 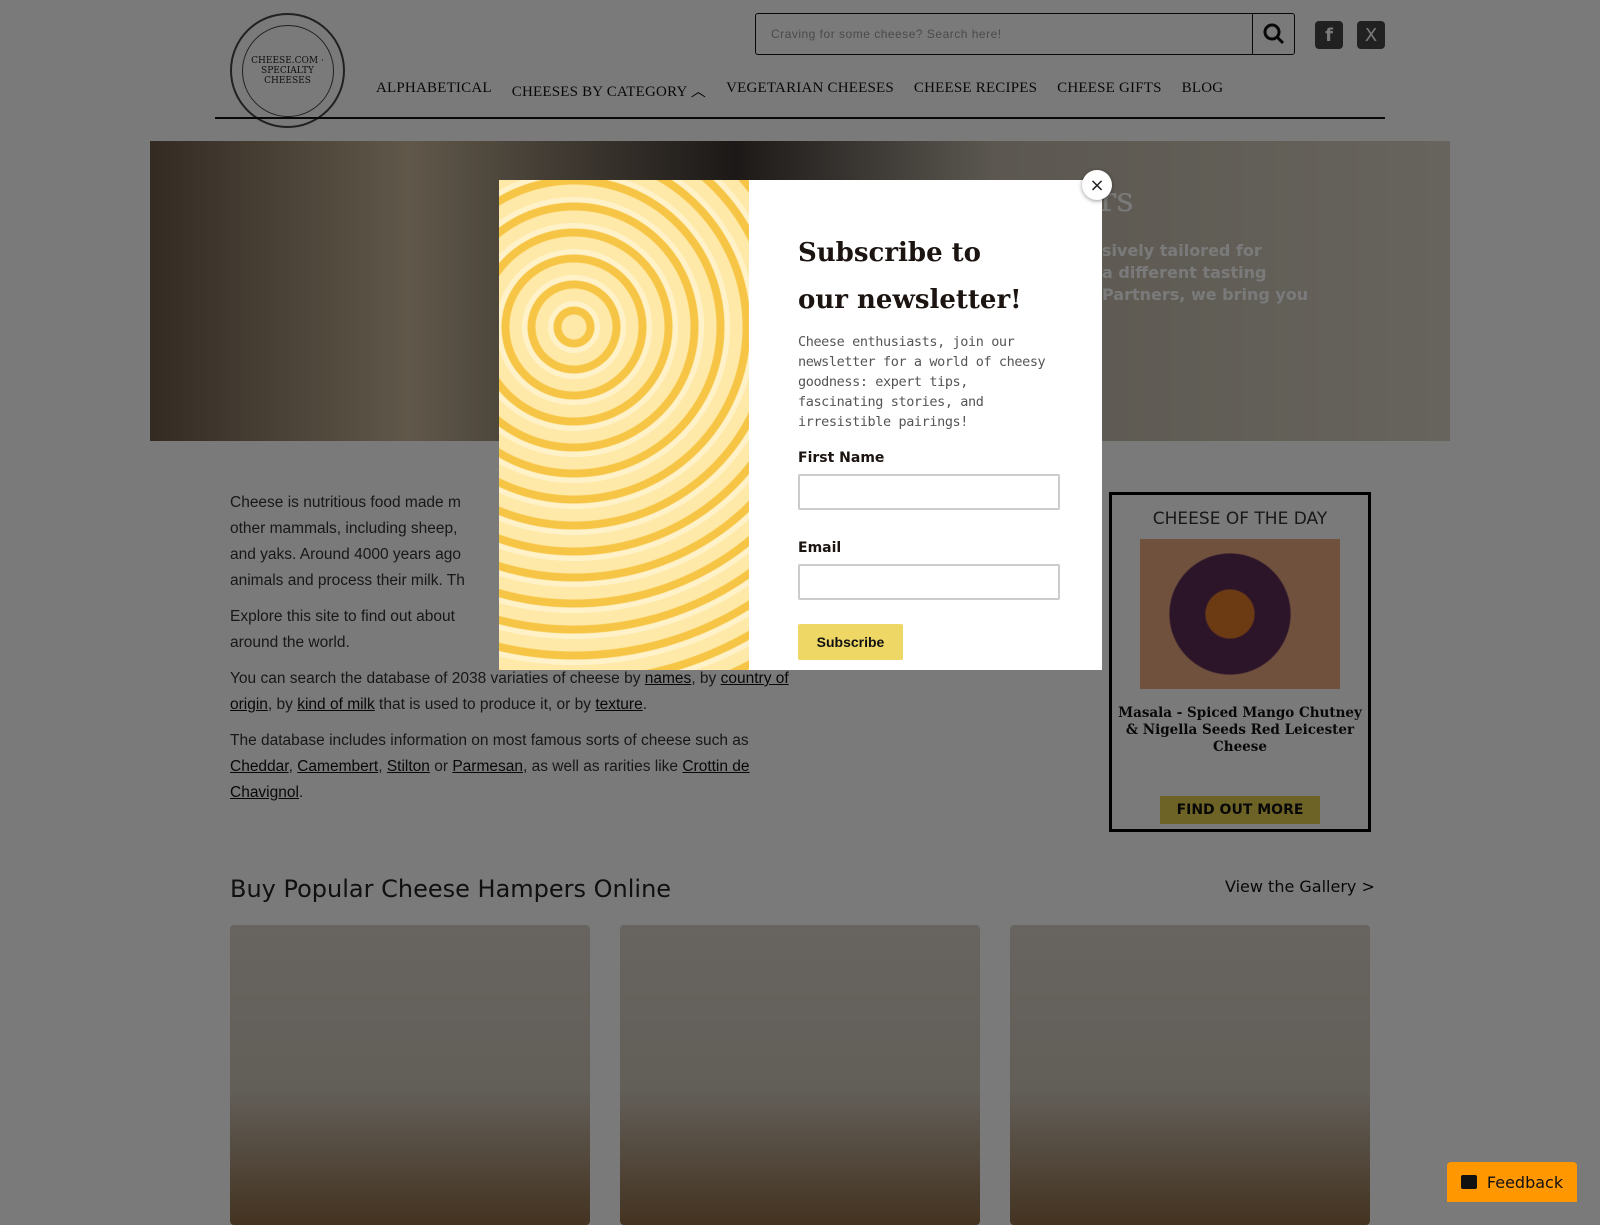 I want to click on email-label: Email, so click(x=820, y=548).